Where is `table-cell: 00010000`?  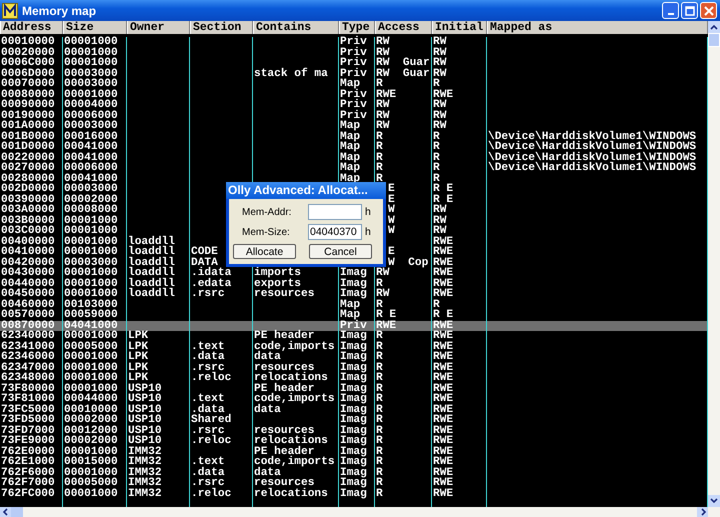 table-cell: 00010000 is located at coordinates (91, 409).